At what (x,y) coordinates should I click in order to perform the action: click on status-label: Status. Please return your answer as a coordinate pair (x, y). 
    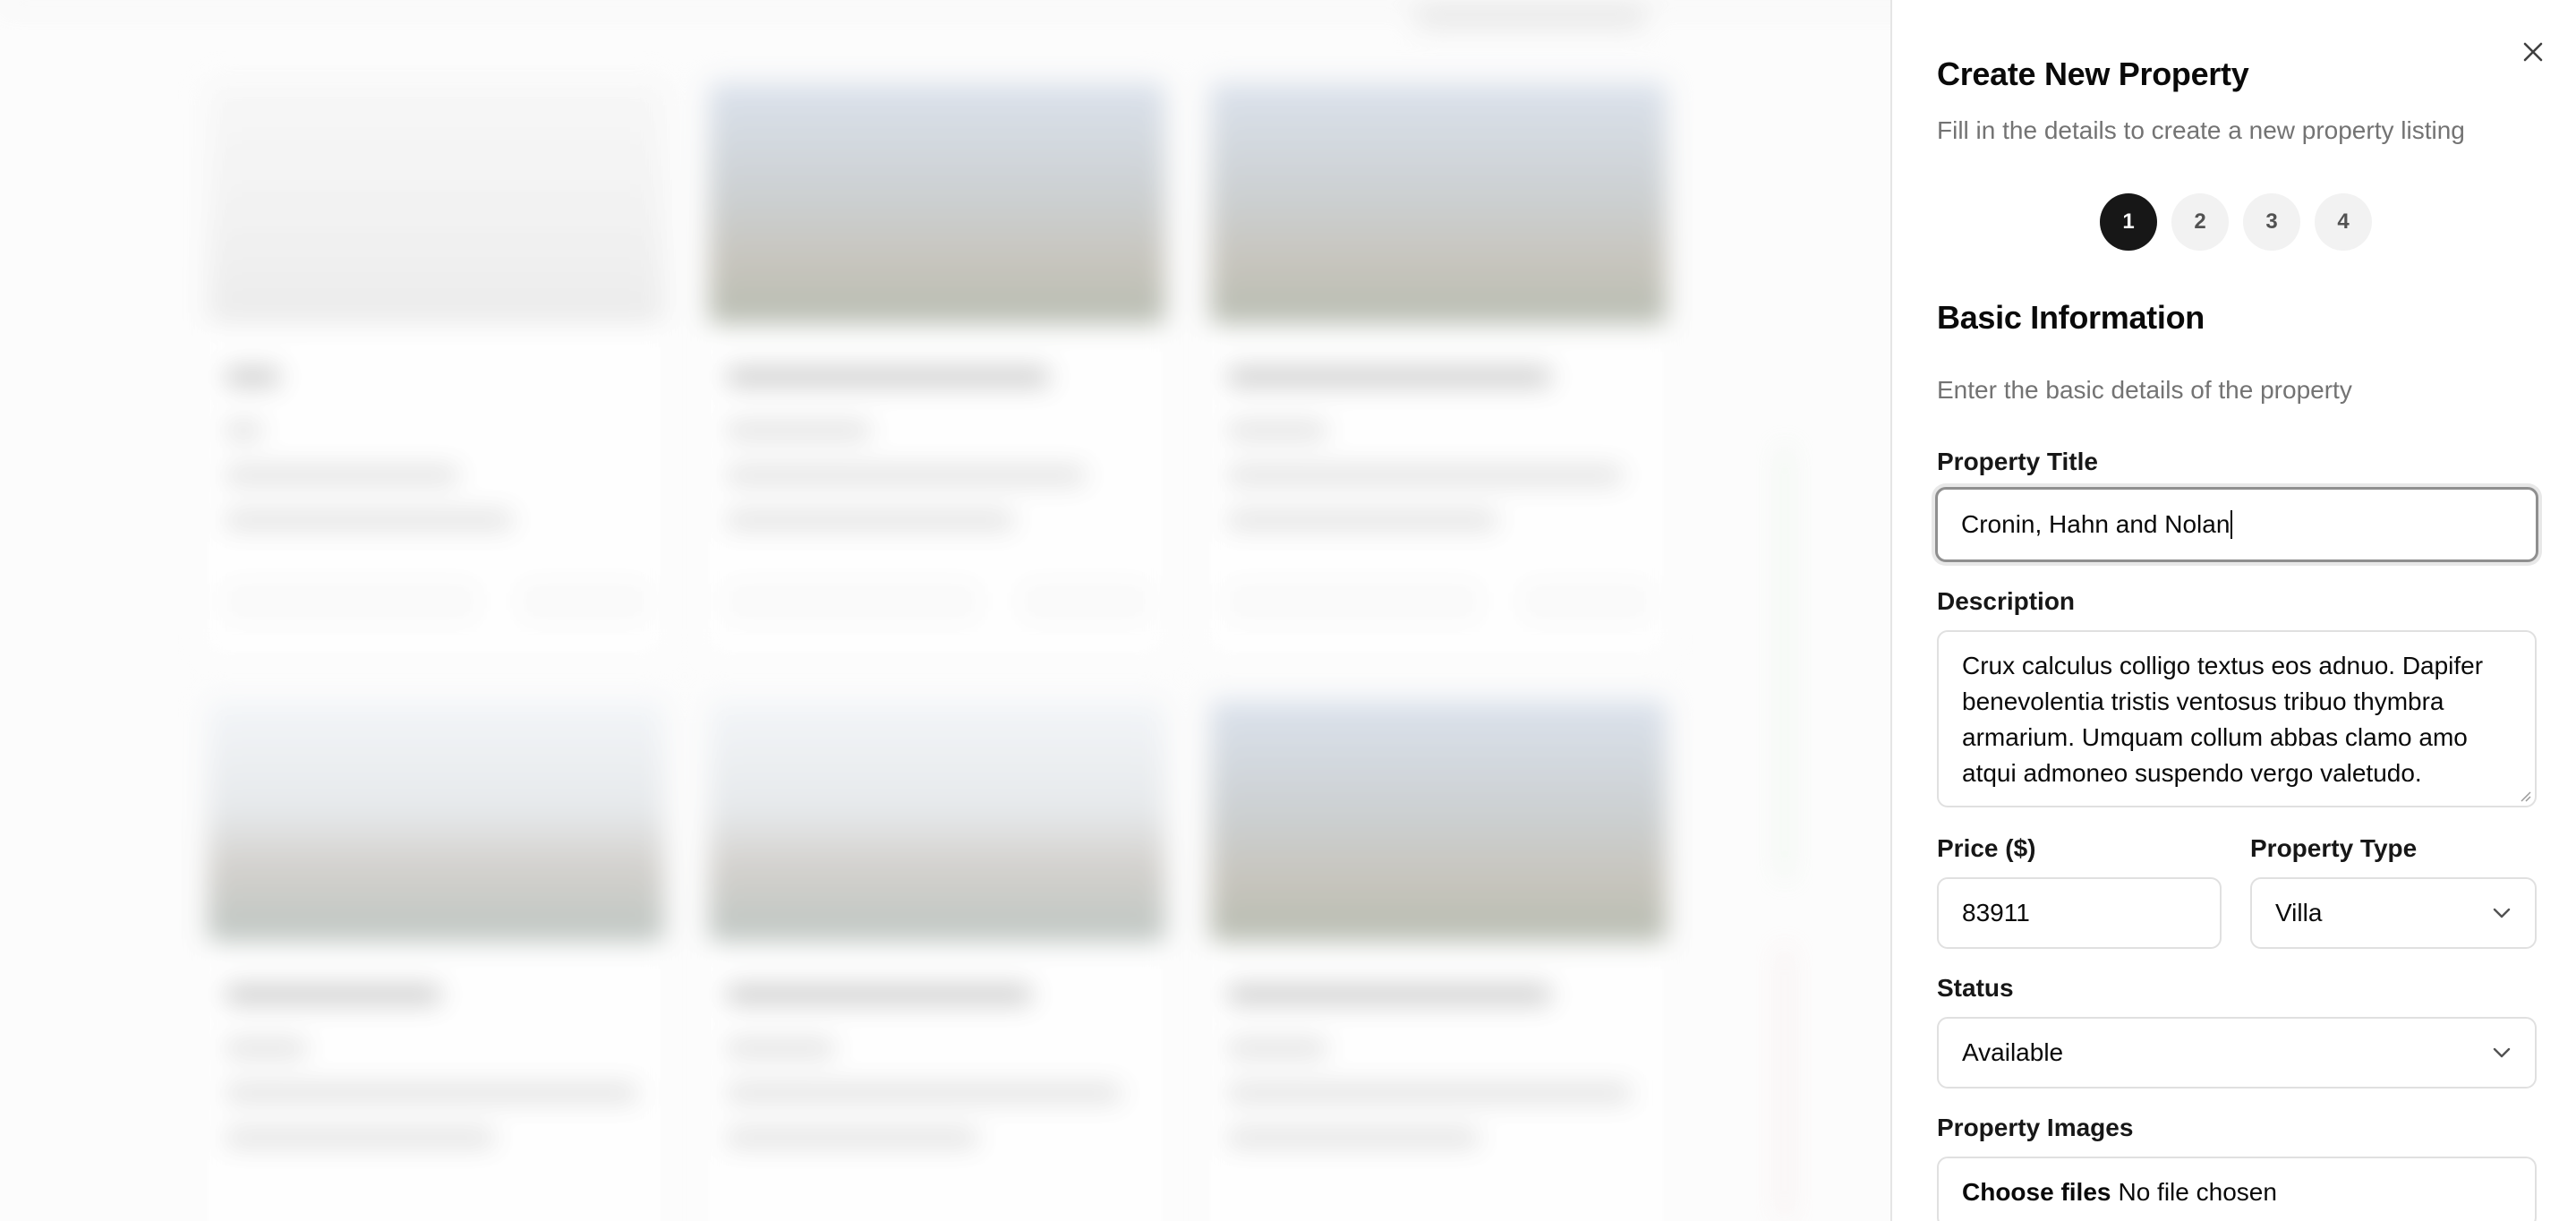
    Looking at the image, I should click on (1975, 988).